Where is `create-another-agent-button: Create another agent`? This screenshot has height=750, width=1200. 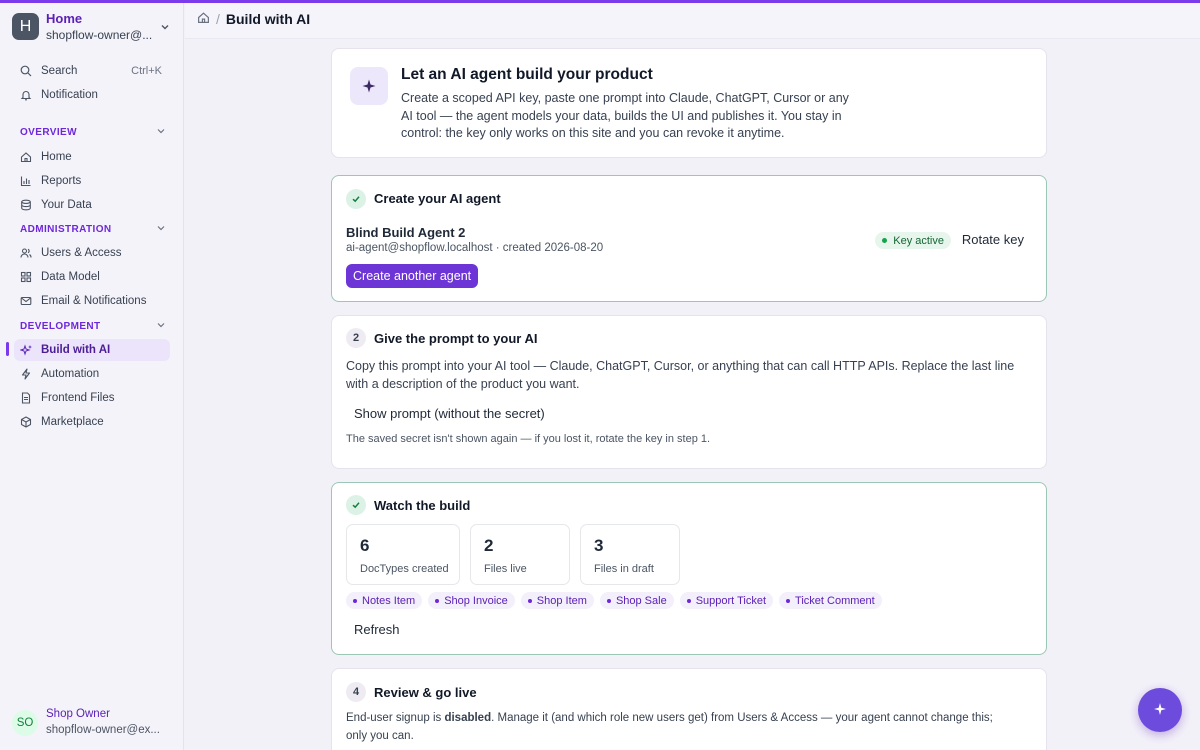
create-another-agent-button: Create another agent is located at coordinates (412, 276).